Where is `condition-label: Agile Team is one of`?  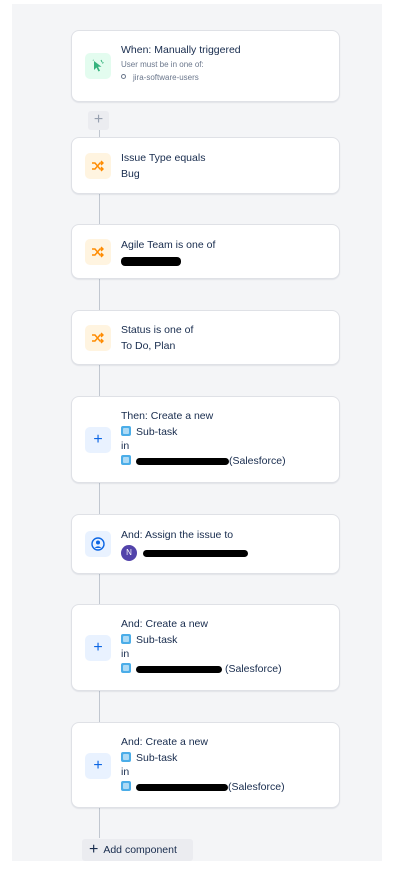 condition-label: Agile Team is one of is located at coordinates (168, 245).